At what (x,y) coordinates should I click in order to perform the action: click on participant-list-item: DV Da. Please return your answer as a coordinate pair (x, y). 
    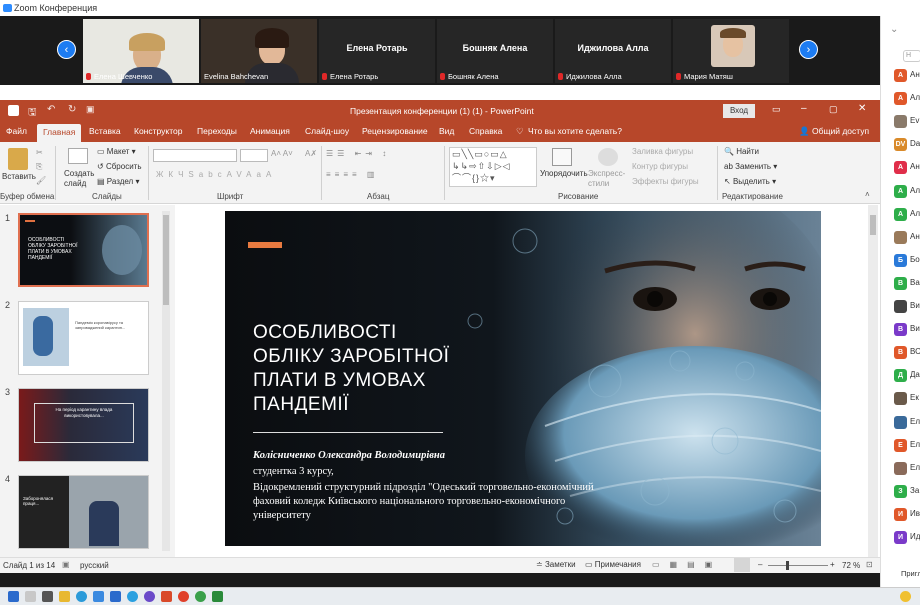
    Looking at the image, I should click on (907, 145).